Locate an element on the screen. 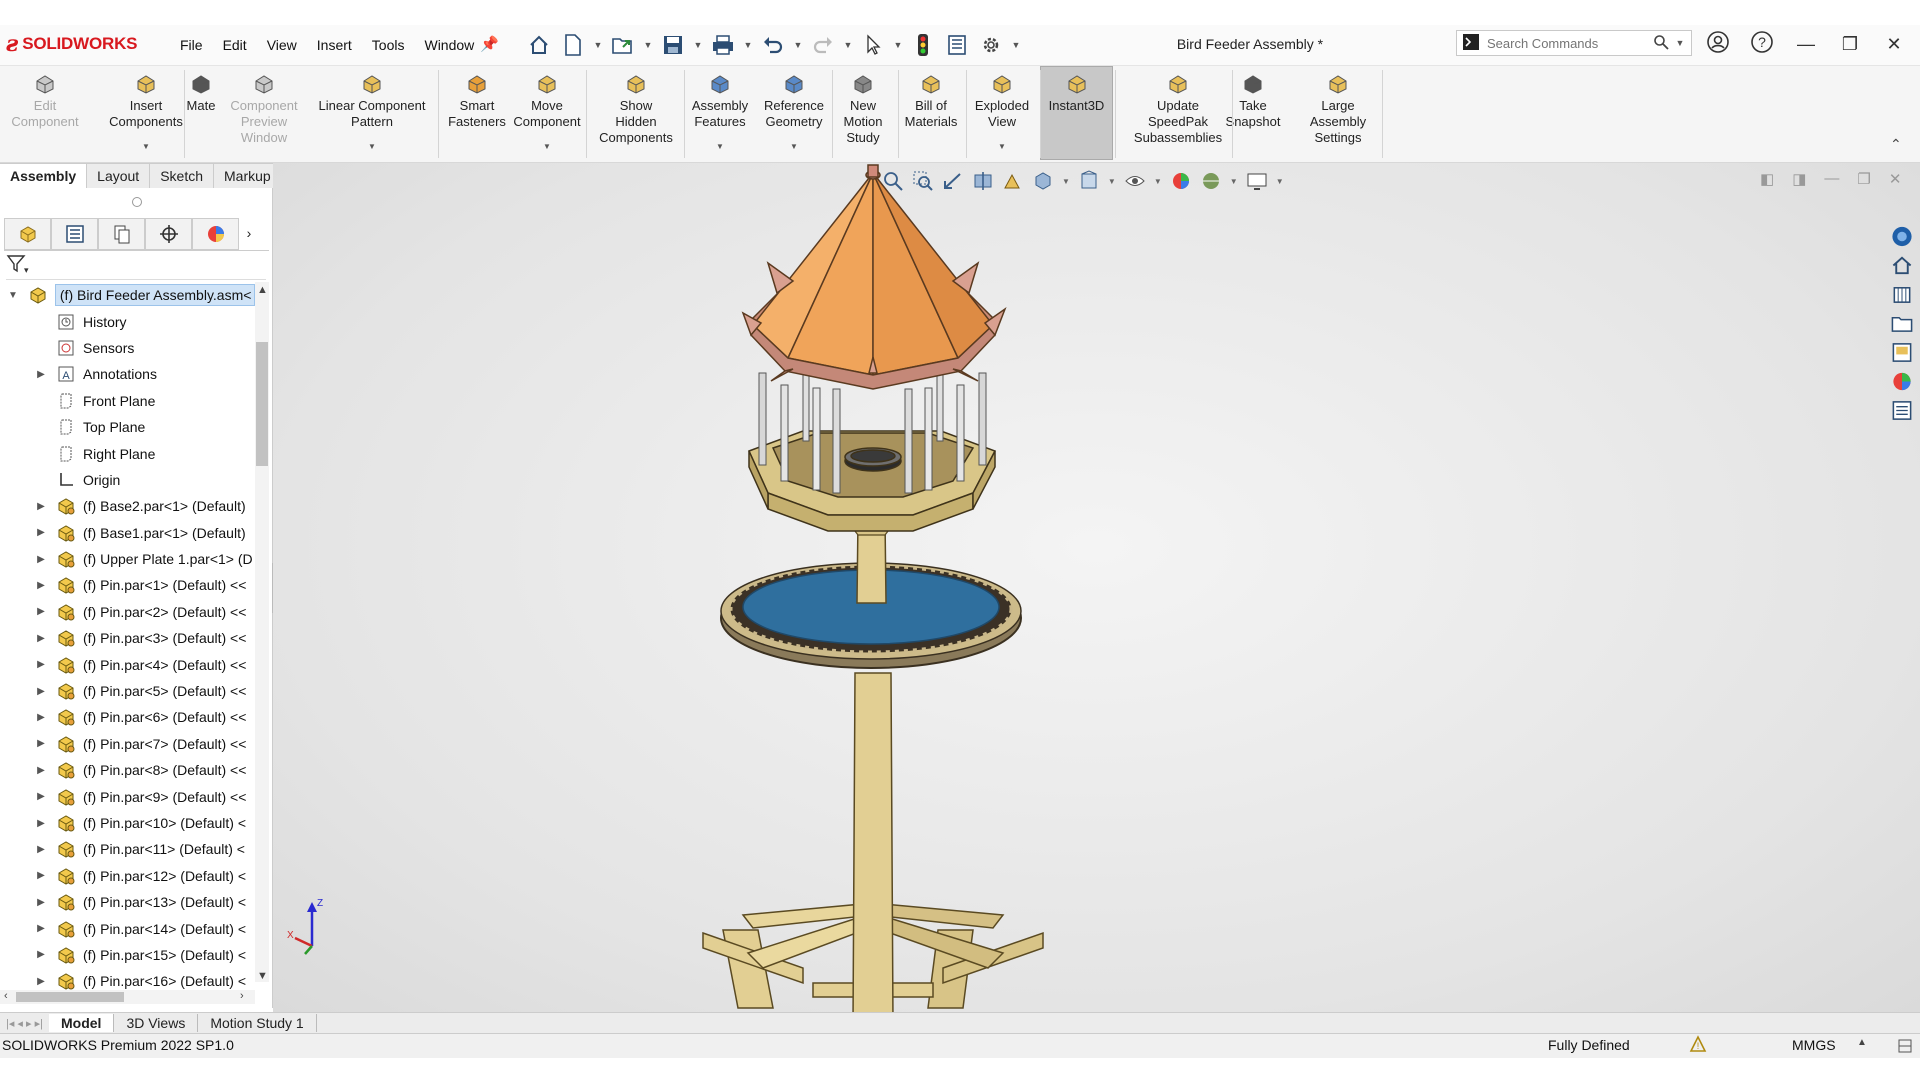  property-manager-tab-icon is located at coordinates (74, 234).